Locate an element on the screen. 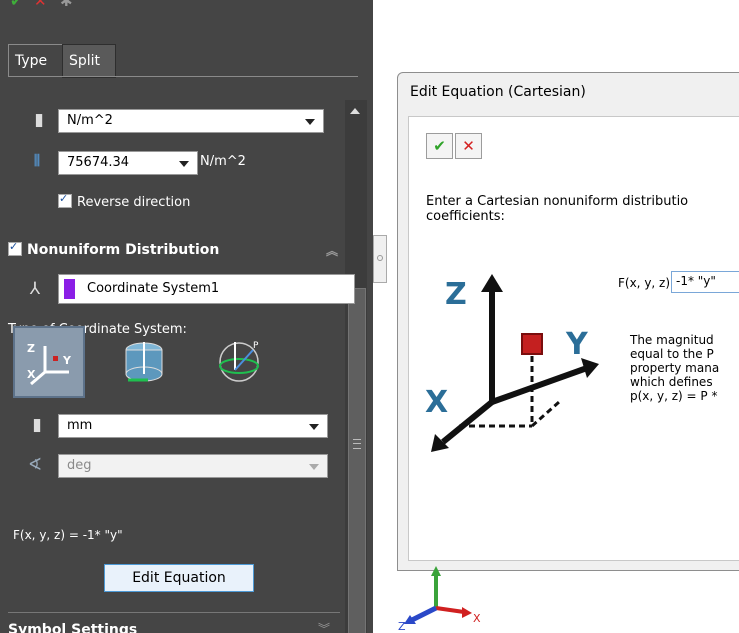  cancel-button: ✕ is located at coordinates (468, 146).